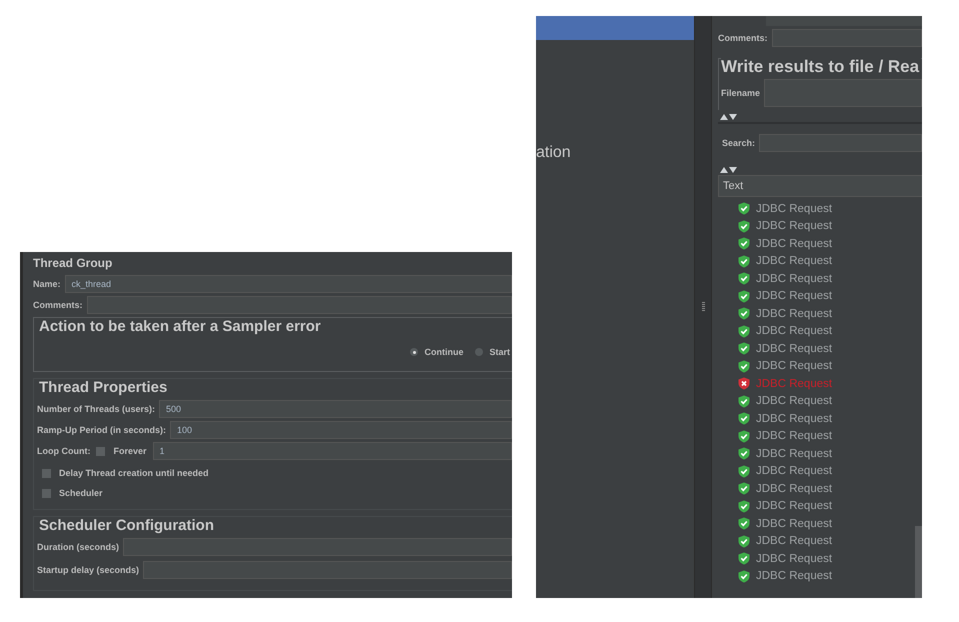  Describe the element at coordinates (844, 21) in the screenshot. I see `name-field` at that location.